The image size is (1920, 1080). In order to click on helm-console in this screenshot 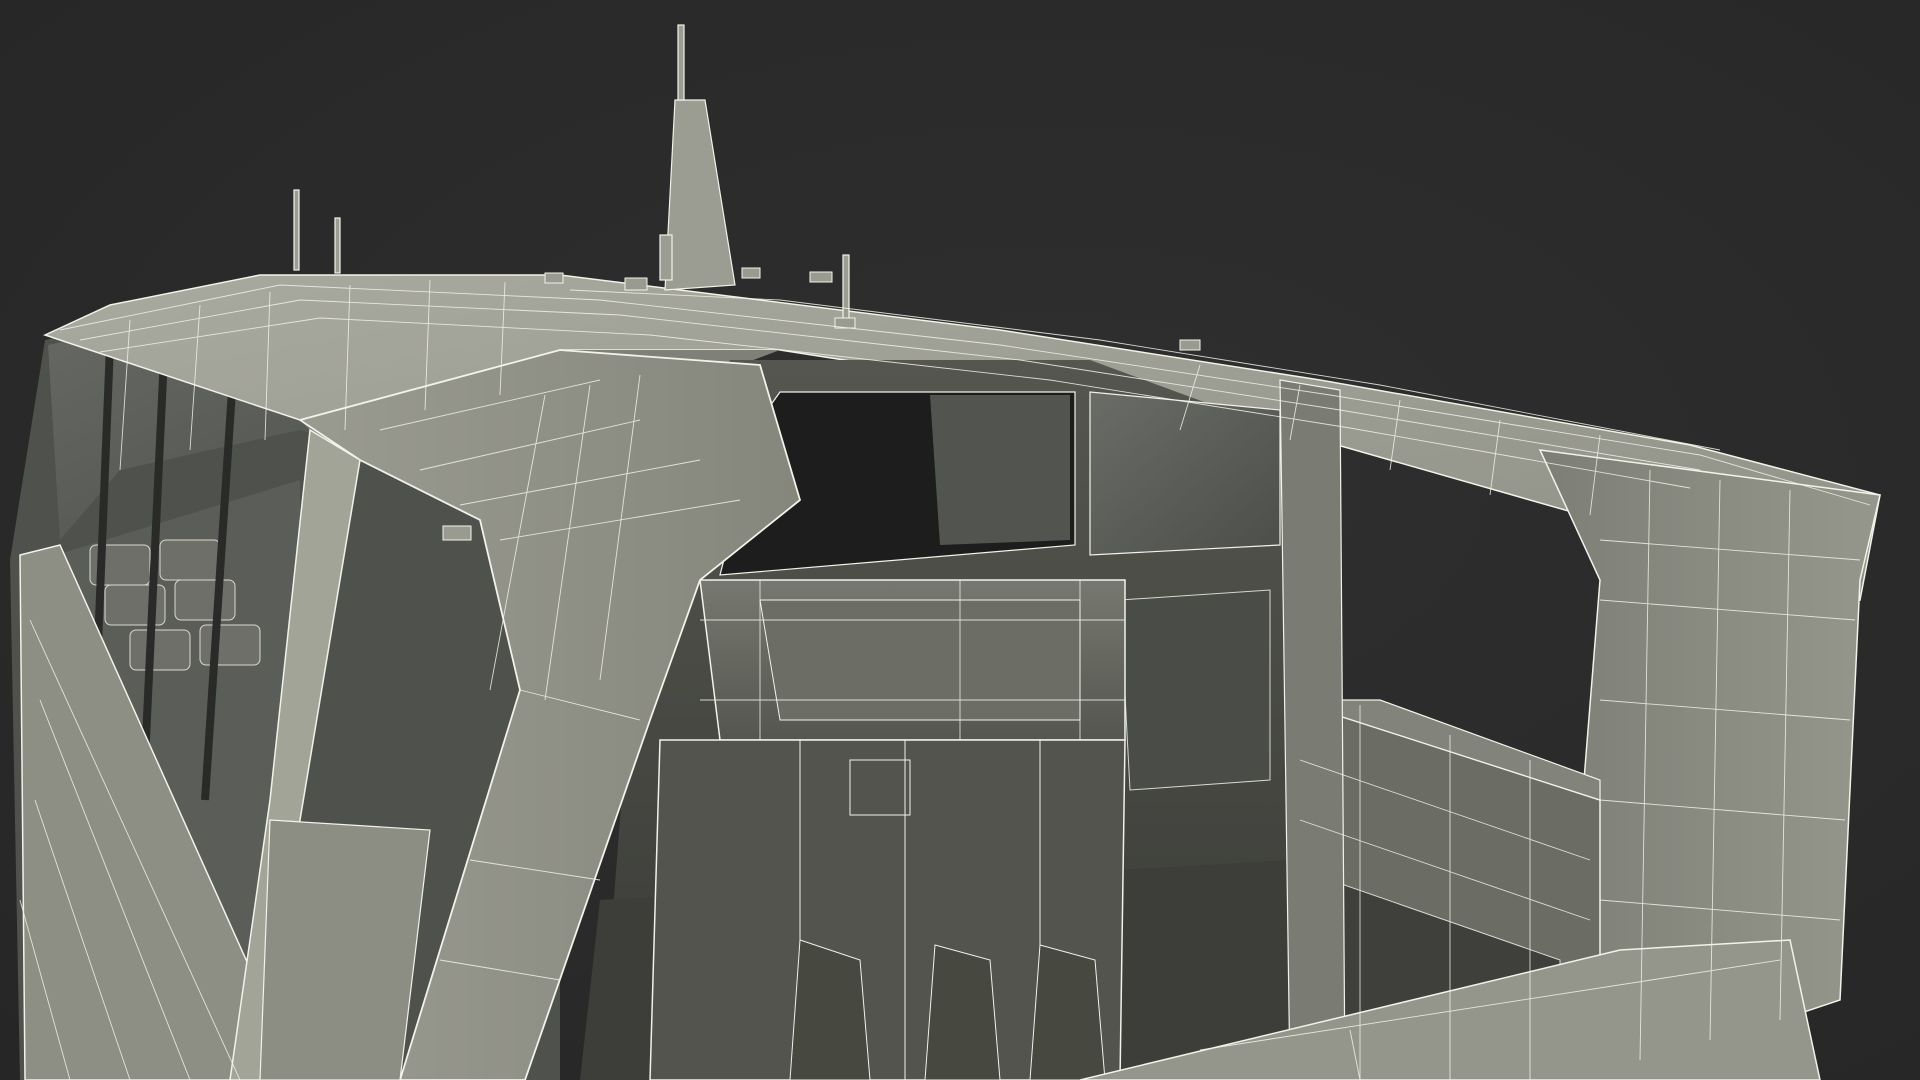, I will do `click(887, 829)`.